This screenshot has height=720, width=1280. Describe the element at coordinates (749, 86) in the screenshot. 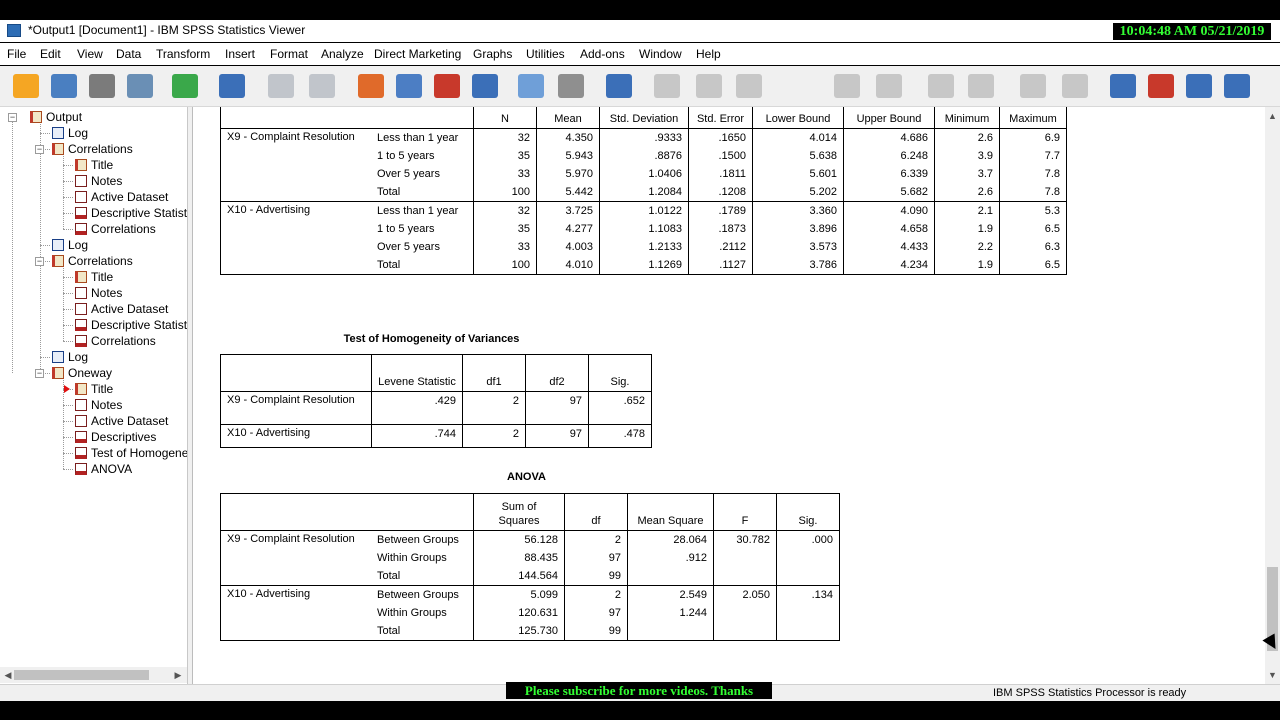

I see `insert-icon` at that location.